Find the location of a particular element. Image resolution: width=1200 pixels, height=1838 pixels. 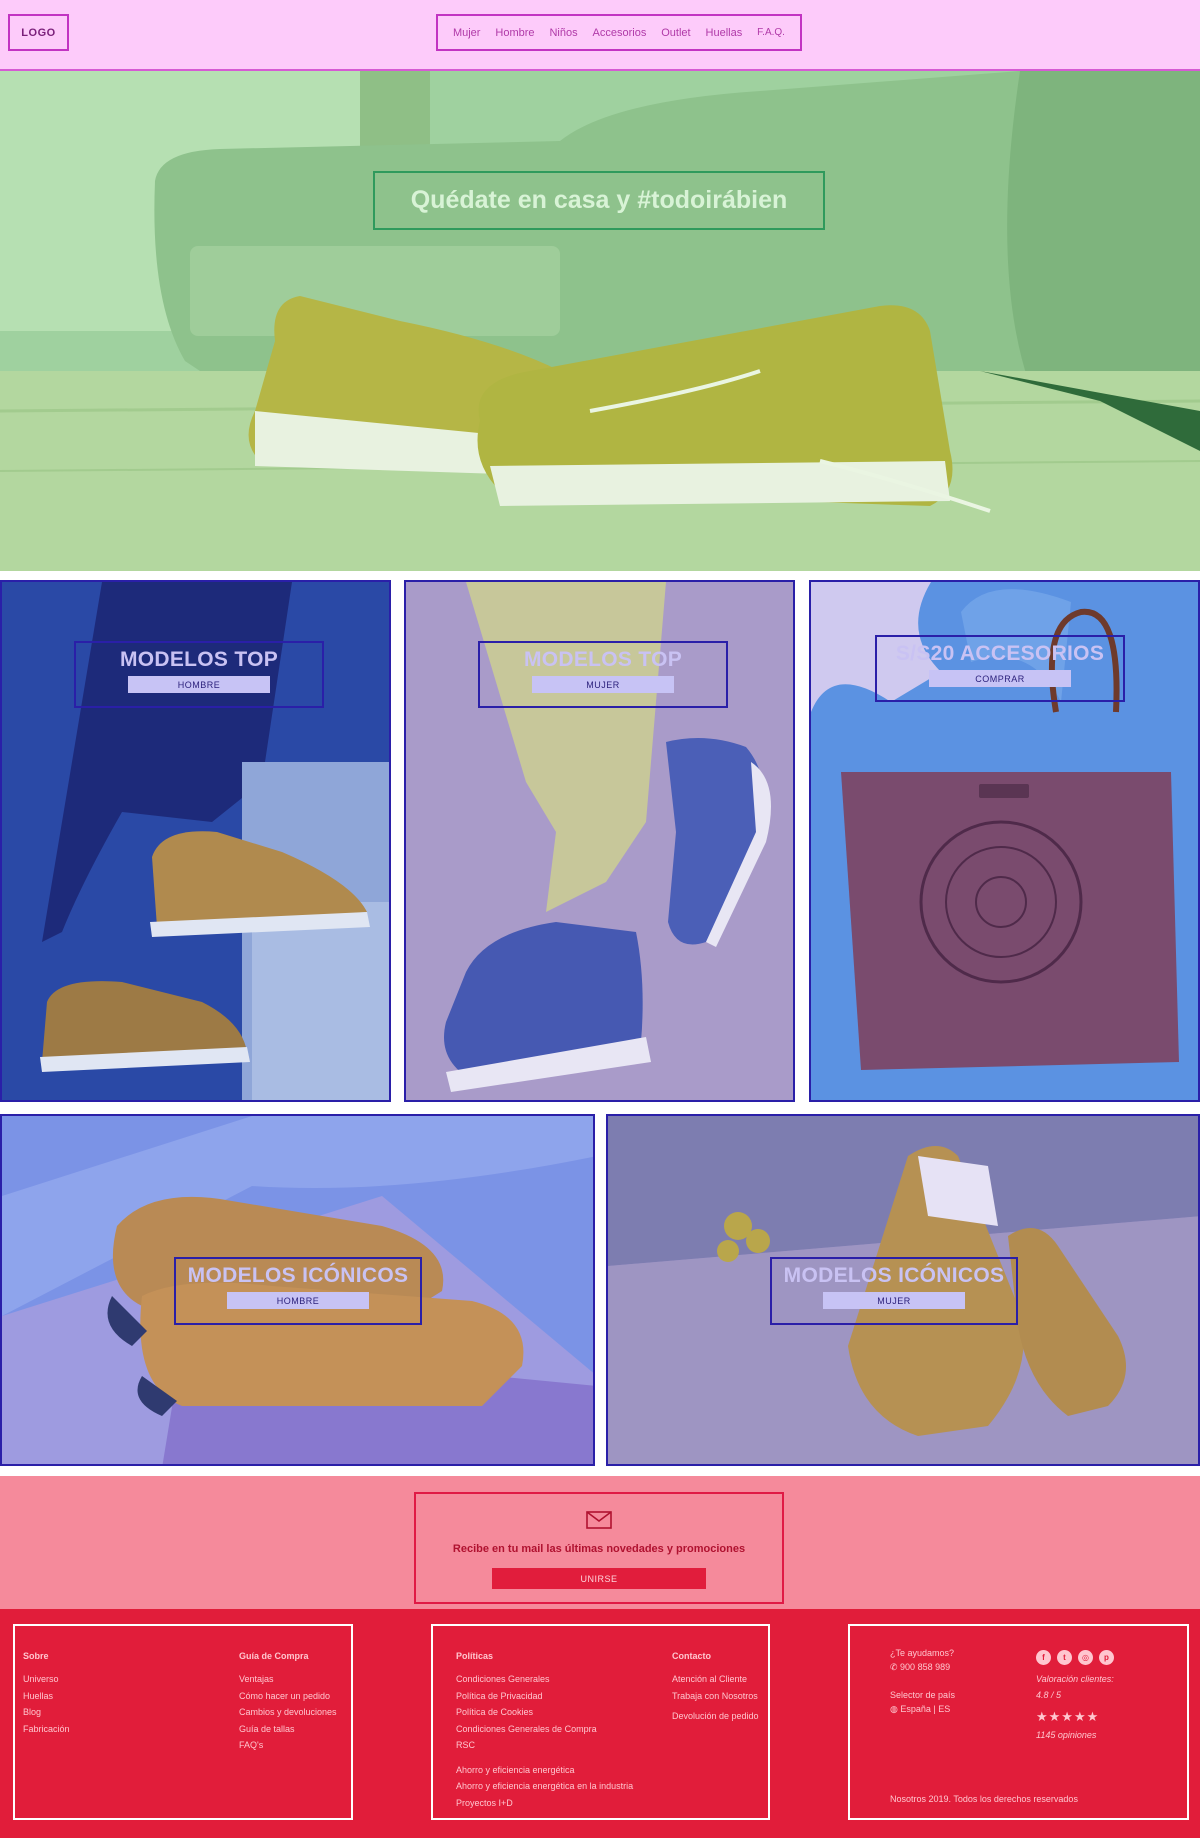

tile-caption: MODELOS ICÓNICOS HOMBRE is located at coordinates (298, 1291).